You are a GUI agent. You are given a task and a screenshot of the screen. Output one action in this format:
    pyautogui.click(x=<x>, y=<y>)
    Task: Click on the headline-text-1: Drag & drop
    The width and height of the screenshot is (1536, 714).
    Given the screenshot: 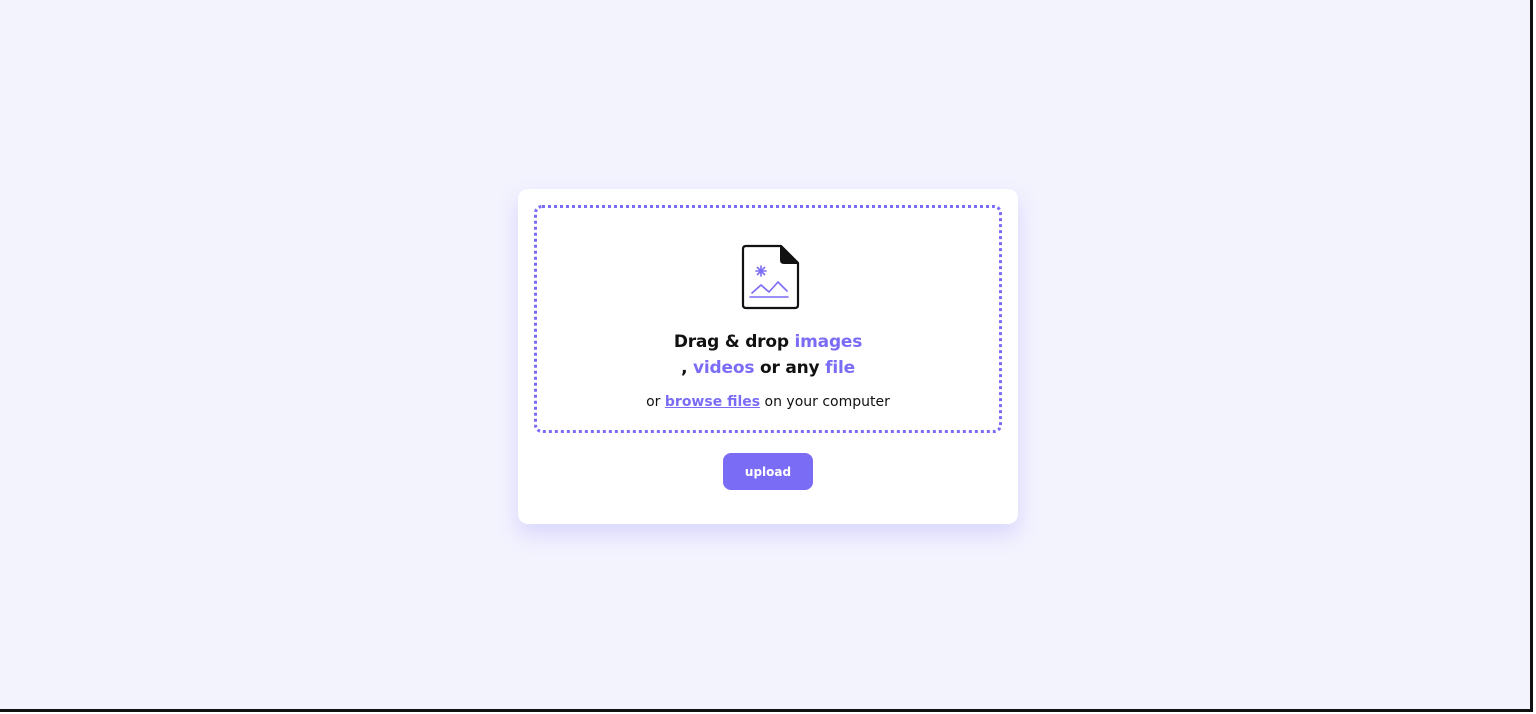 What is the action you would take?
    pyautogui.click(x=734, y=342)
    